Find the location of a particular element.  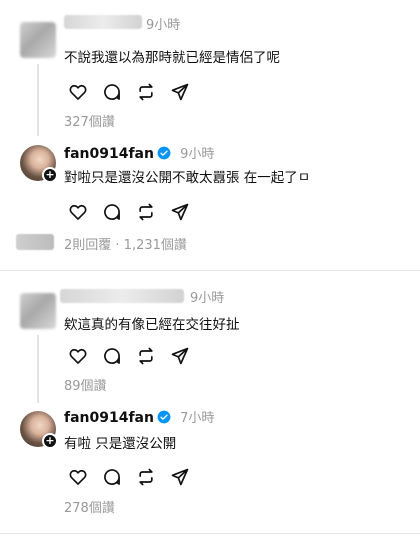

like-count: 89個讚 is located at coordinates (85, 384).